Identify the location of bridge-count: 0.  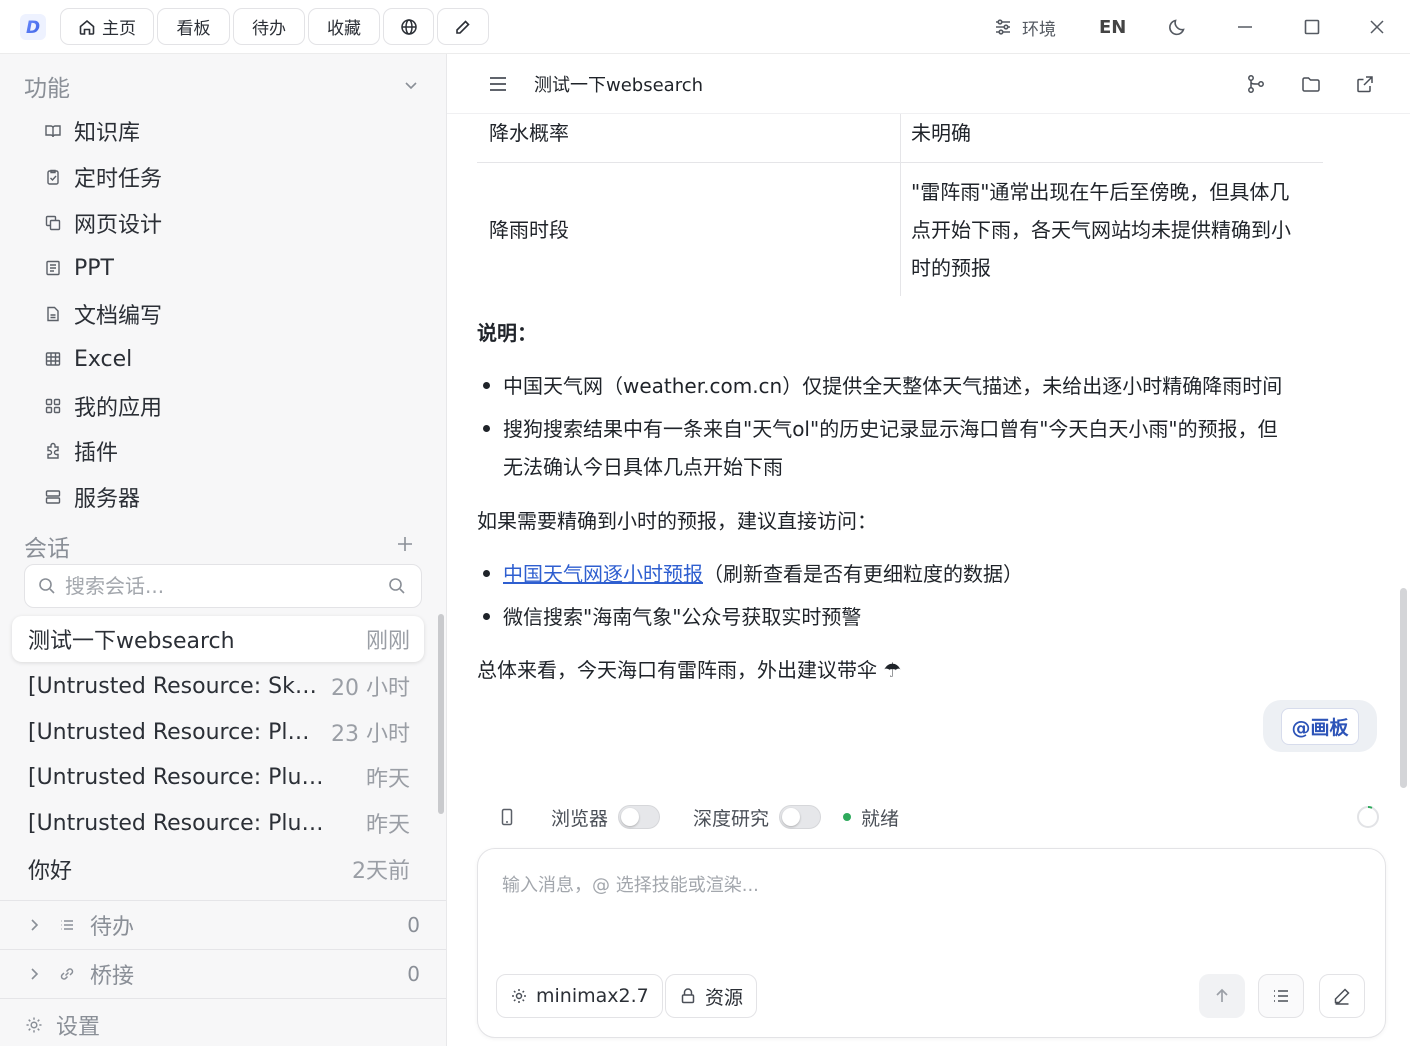
(413, 973).